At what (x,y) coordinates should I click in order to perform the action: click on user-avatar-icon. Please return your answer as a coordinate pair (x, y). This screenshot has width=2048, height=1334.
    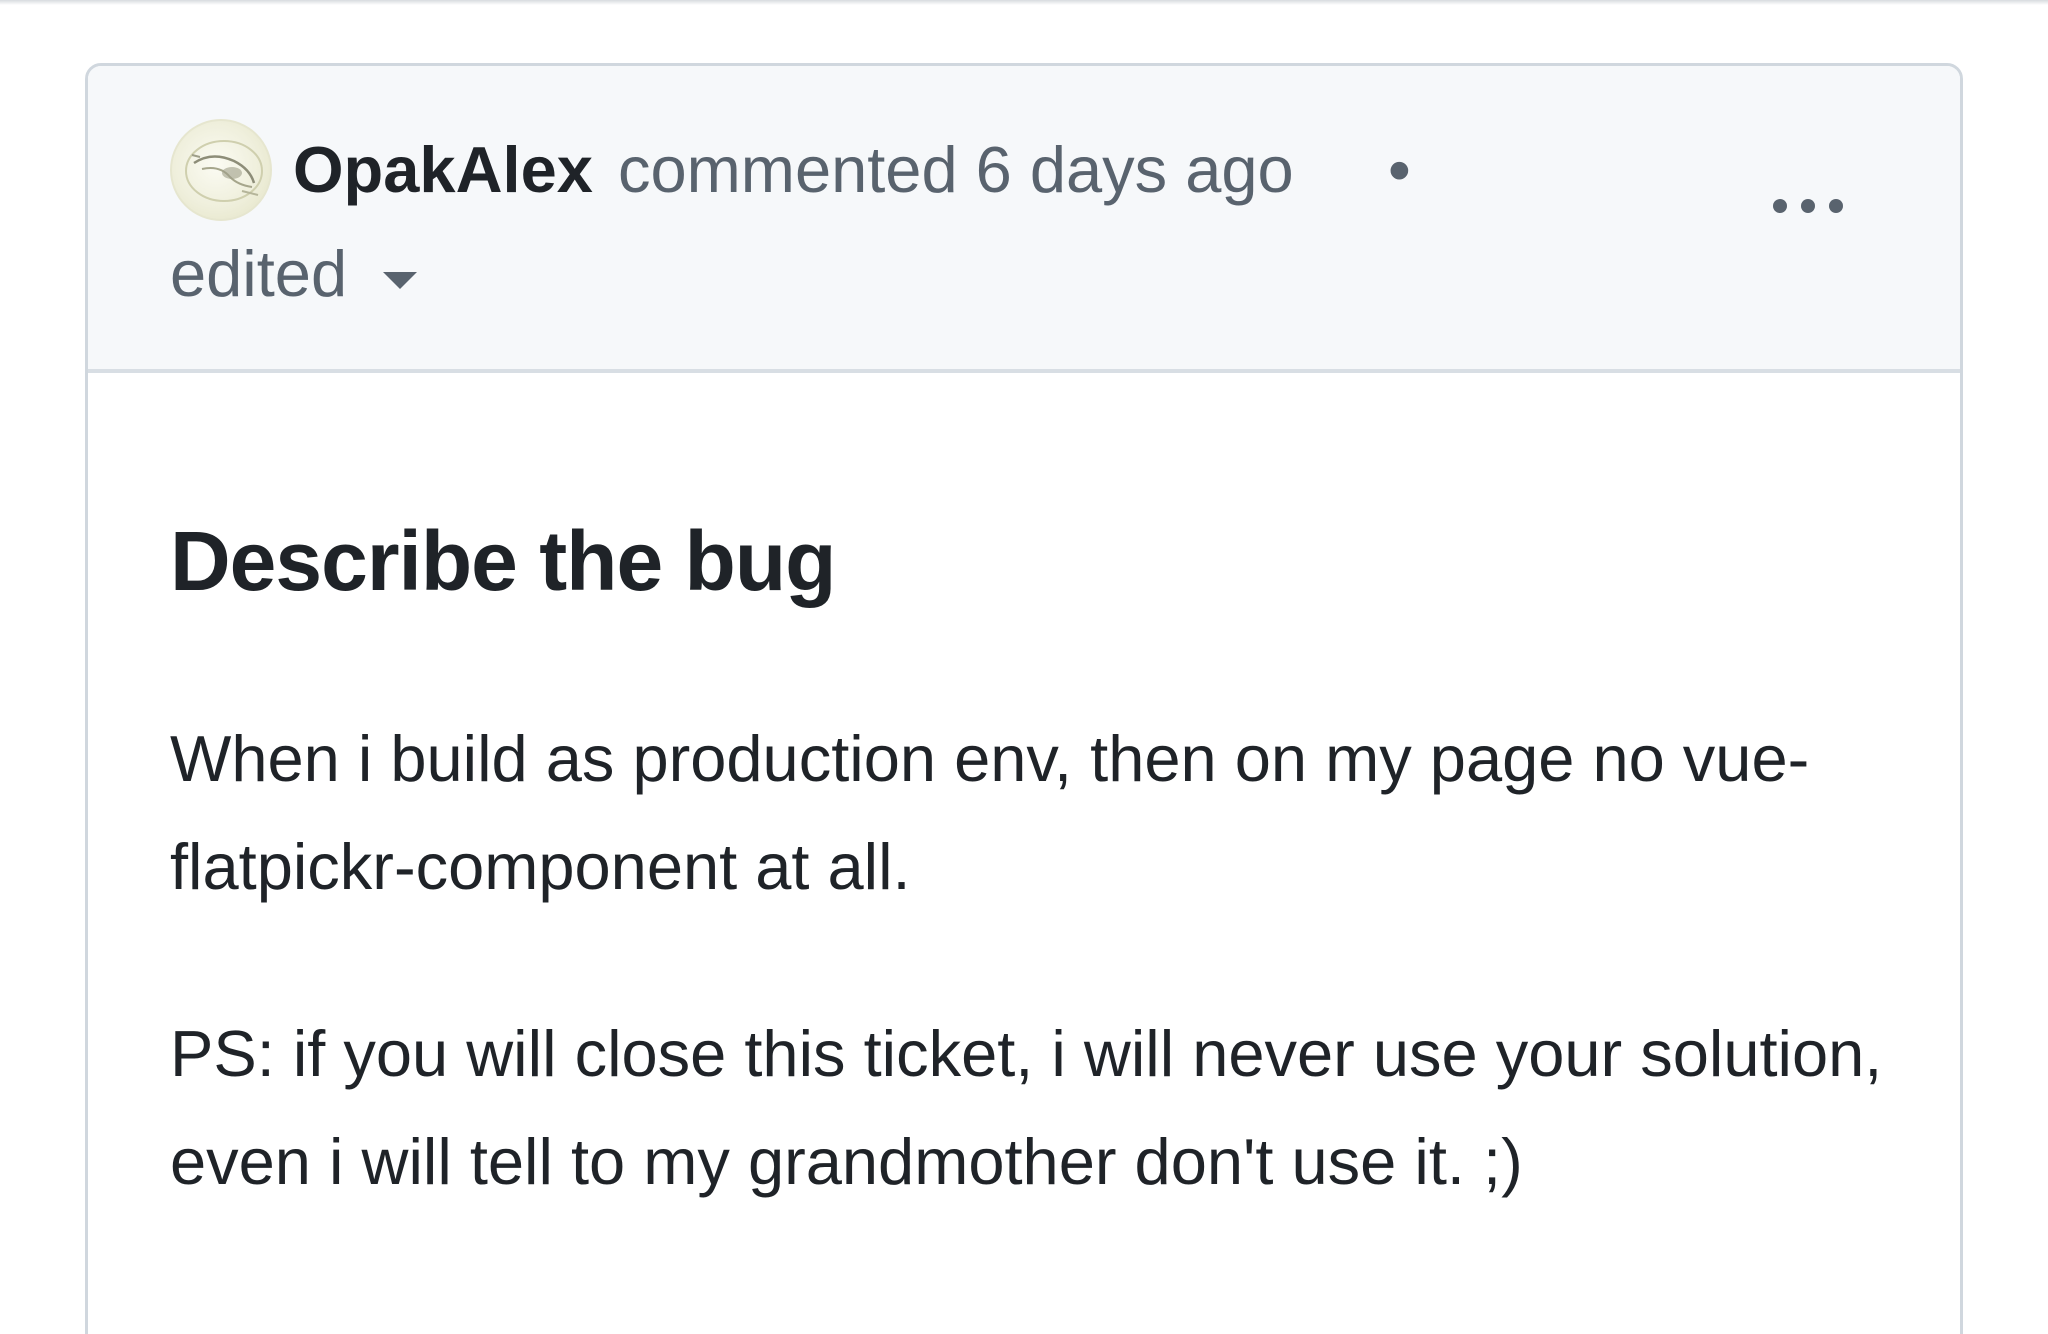
    Looking at the image, I should click on (224, 171).